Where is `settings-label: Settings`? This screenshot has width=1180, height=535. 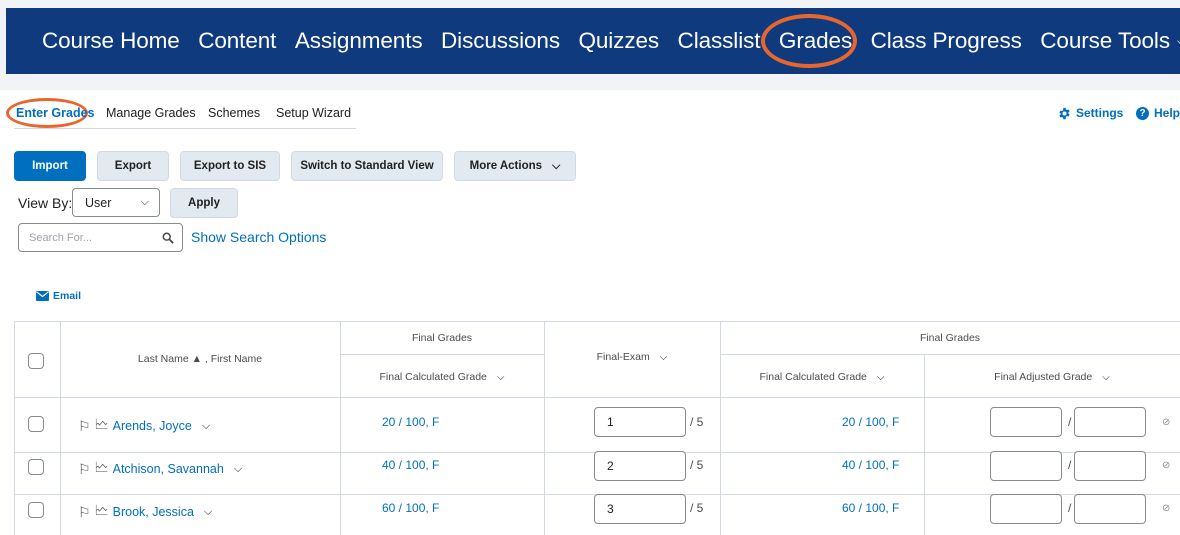 settings-label: Settings is located at coordinates (1100, 113).